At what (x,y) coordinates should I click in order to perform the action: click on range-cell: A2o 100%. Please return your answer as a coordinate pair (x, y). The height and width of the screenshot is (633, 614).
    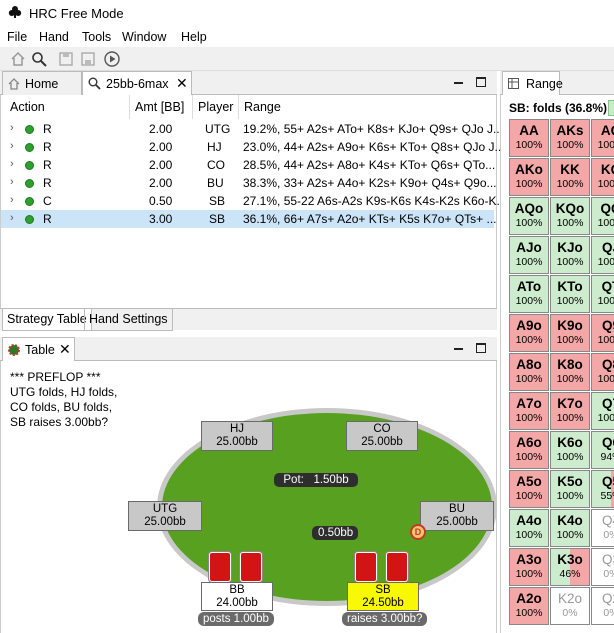
    Looking at the image, I should click on (529, 606).